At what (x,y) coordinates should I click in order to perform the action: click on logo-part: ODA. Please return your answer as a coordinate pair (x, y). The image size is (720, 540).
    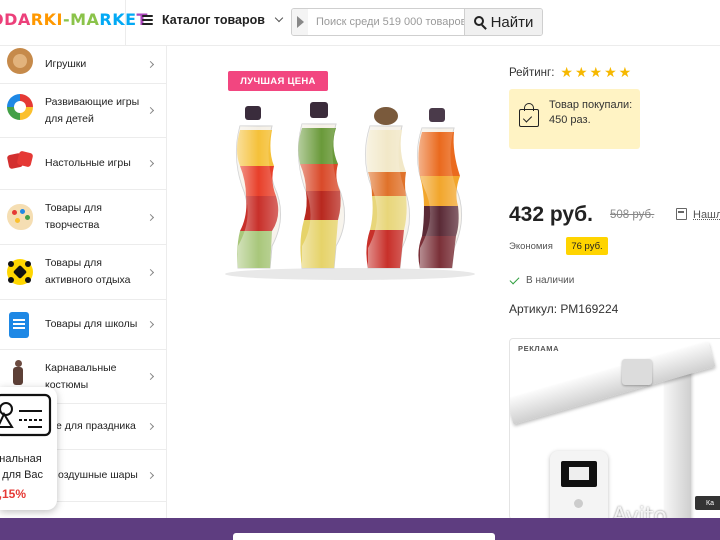
    Looking at the image, I should click on (15, 19).